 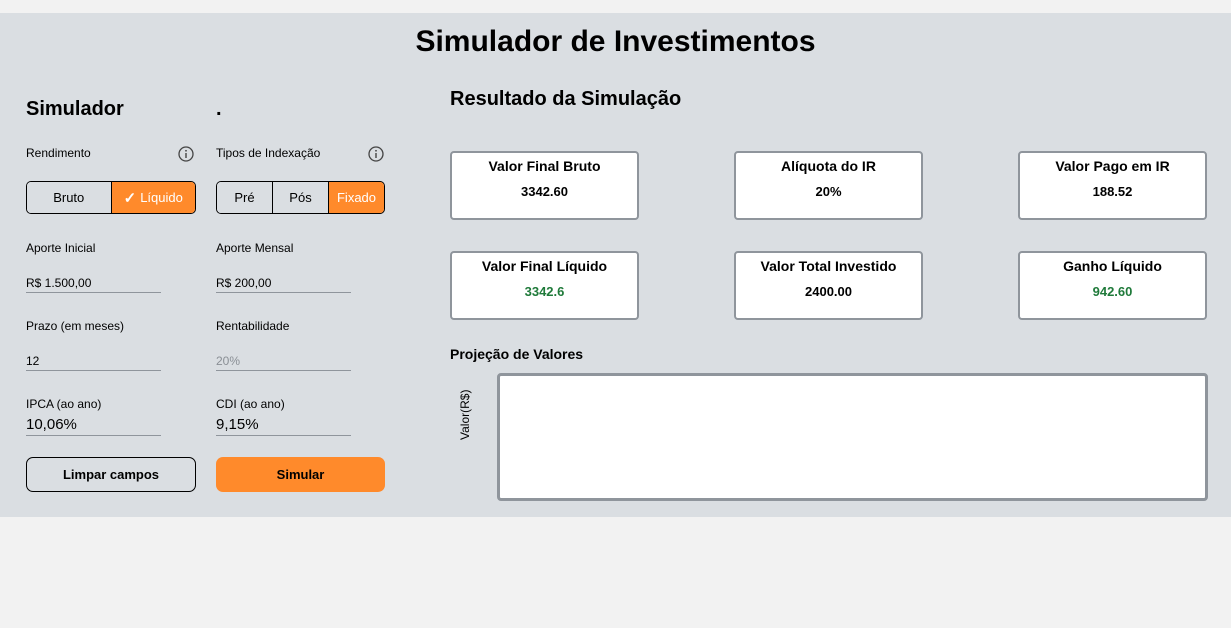 I want to click on result-card-valor-pago-ir: Valor Pago em IR 188.52, so click(x=1112, y=185).